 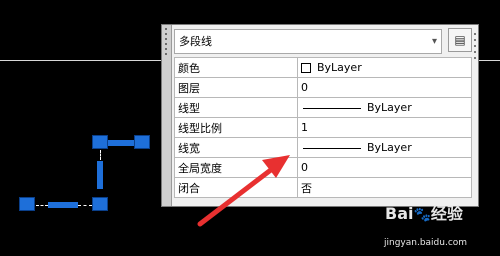 What do you see at coordinates (426, 243) in the screenshot?
I see `watermark-url: jingyan.baidu.com` at bounding box center [426, 243].